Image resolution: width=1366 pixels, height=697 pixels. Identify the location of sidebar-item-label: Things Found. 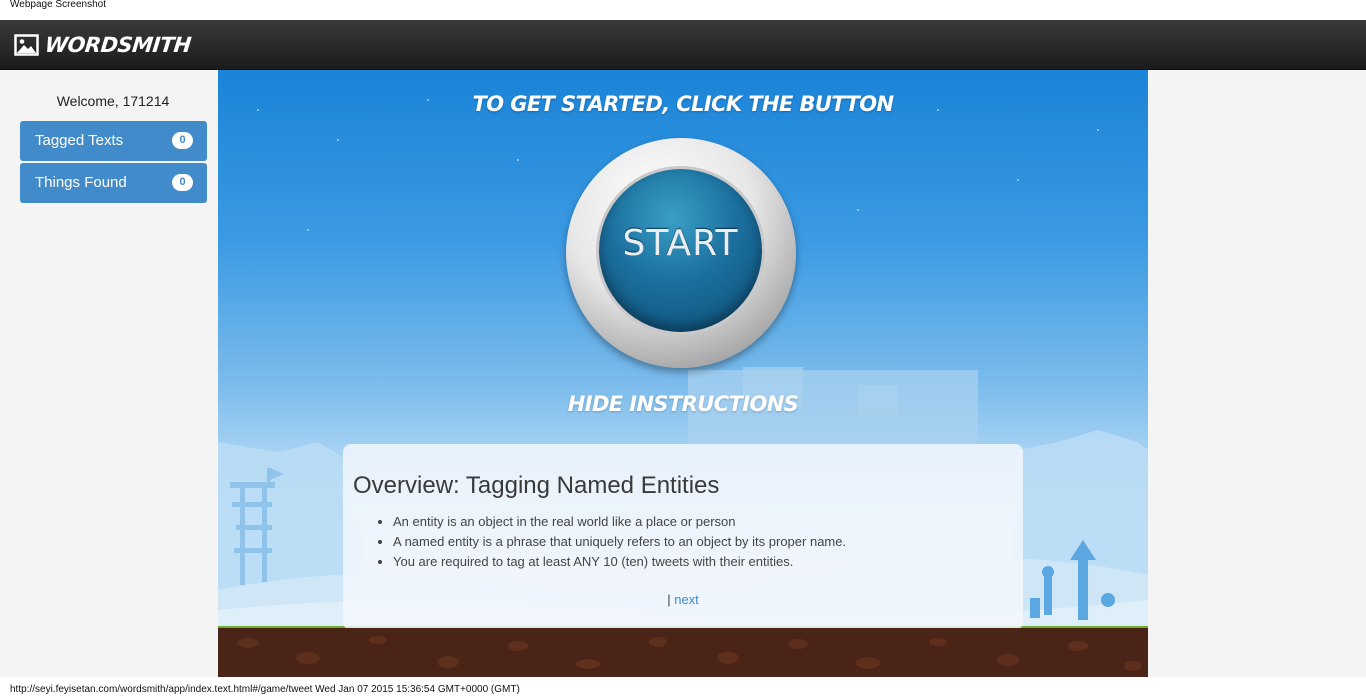
(81, 182).